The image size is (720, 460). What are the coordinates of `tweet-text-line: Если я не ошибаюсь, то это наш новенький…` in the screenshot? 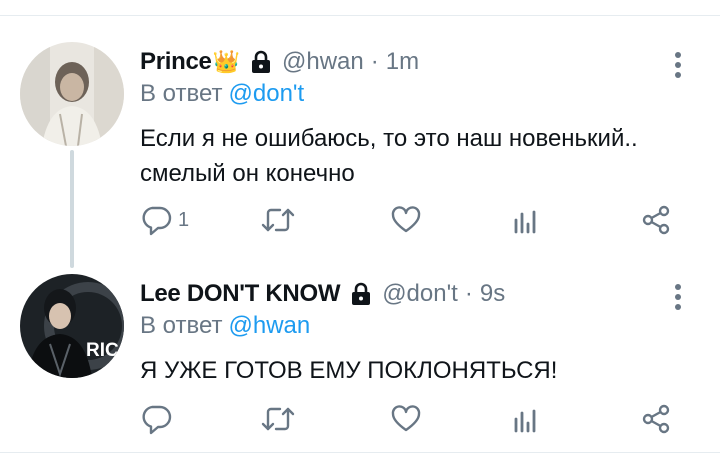 It's located at (389, 138).